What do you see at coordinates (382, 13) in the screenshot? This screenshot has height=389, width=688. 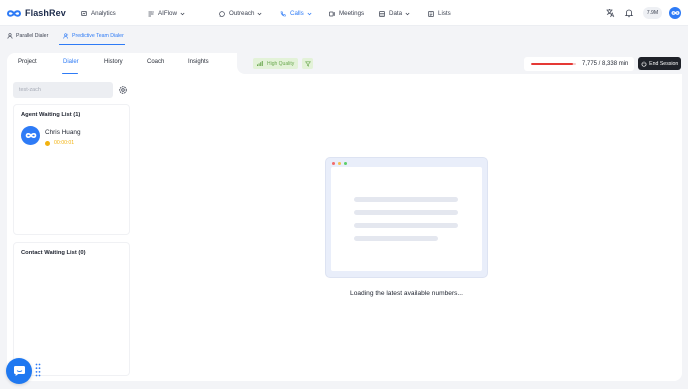 I see `data-icon` at bounding box center [382, 13].